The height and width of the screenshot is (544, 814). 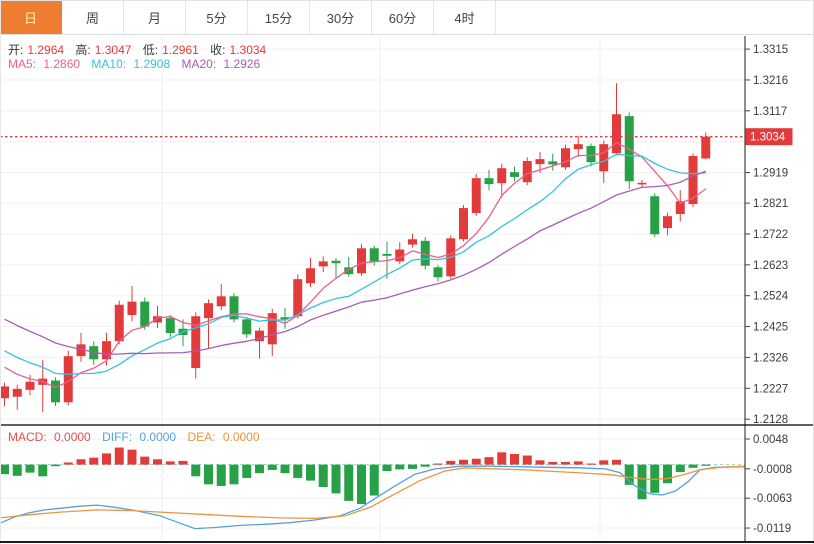 What do you see at coordinates (407, 425) in the screenshot?
I see `panel-separator` at bounding box center [407, 425].